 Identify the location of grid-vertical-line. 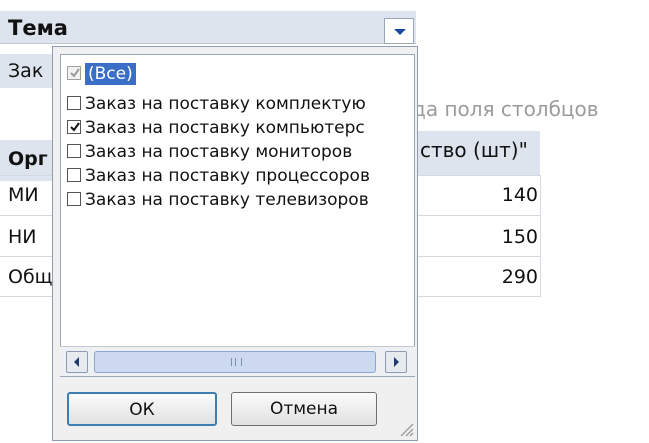
(540, 236).